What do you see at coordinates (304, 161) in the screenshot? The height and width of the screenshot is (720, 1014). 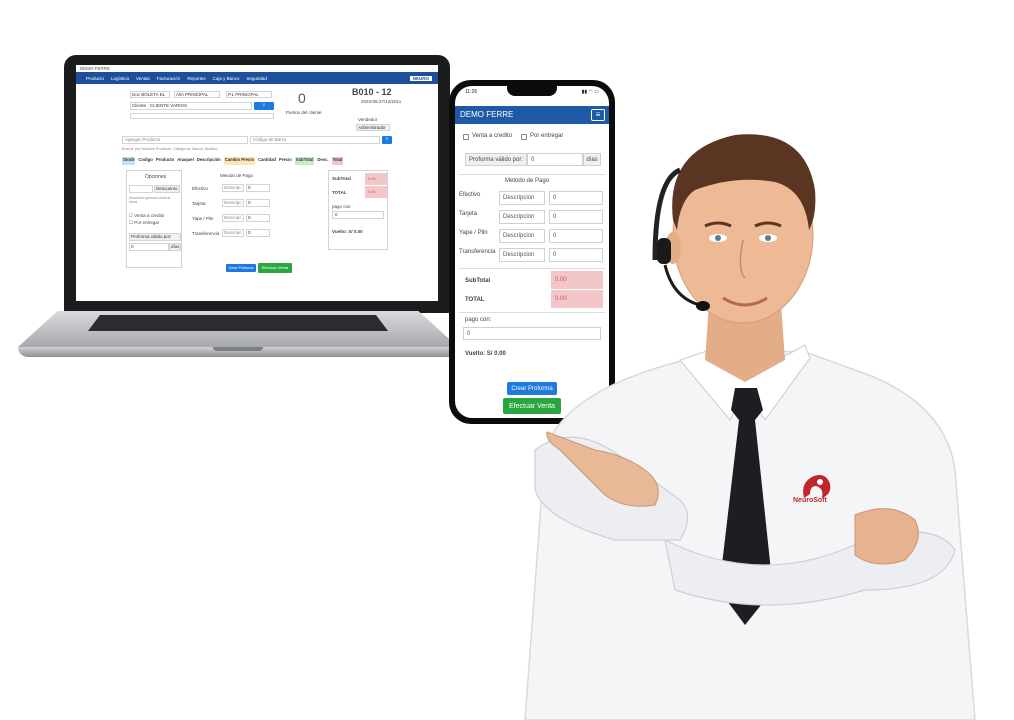 I see `col-subtotal: SubTotal` at bounding box center [304, 161].